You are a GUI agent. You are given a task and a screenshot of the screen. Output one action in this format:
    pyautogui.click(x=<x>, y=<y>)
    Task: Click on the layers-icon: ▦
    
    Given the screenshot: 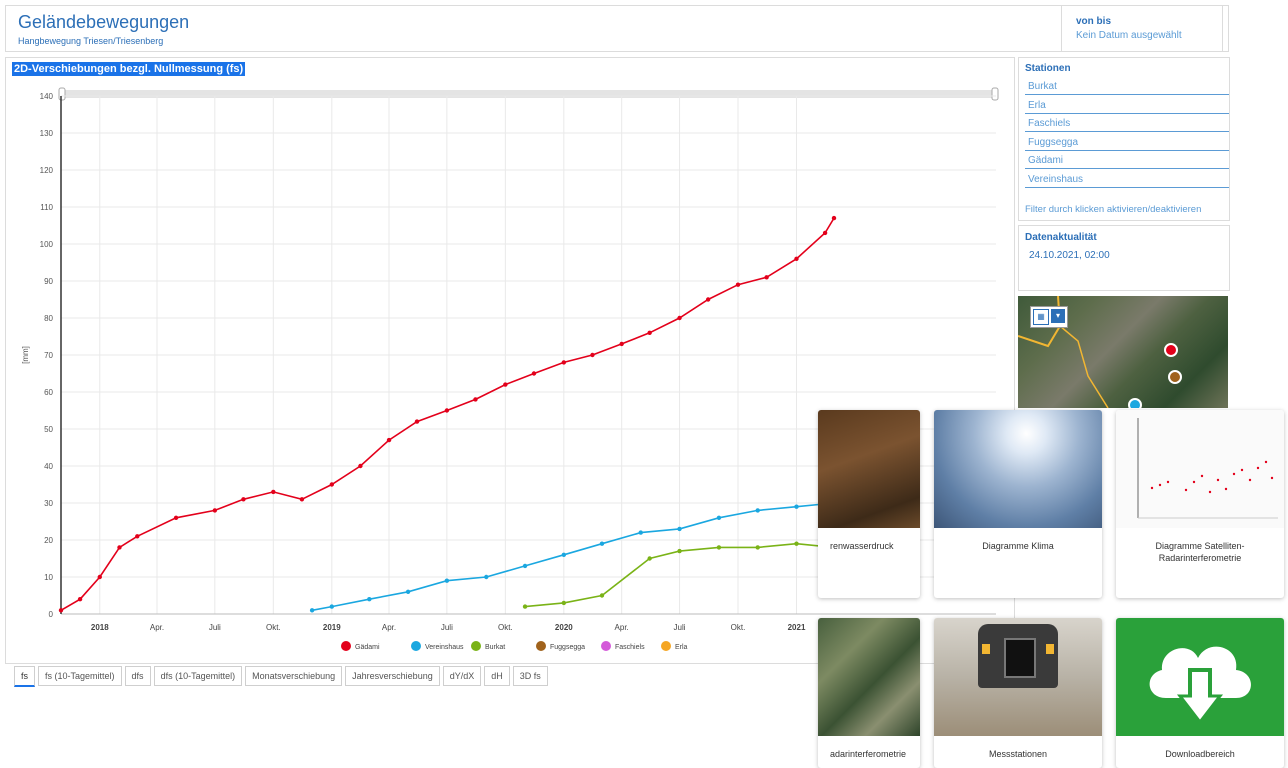 What is the action you would take?
    pyautogui.click(x=1041, y=317)
    